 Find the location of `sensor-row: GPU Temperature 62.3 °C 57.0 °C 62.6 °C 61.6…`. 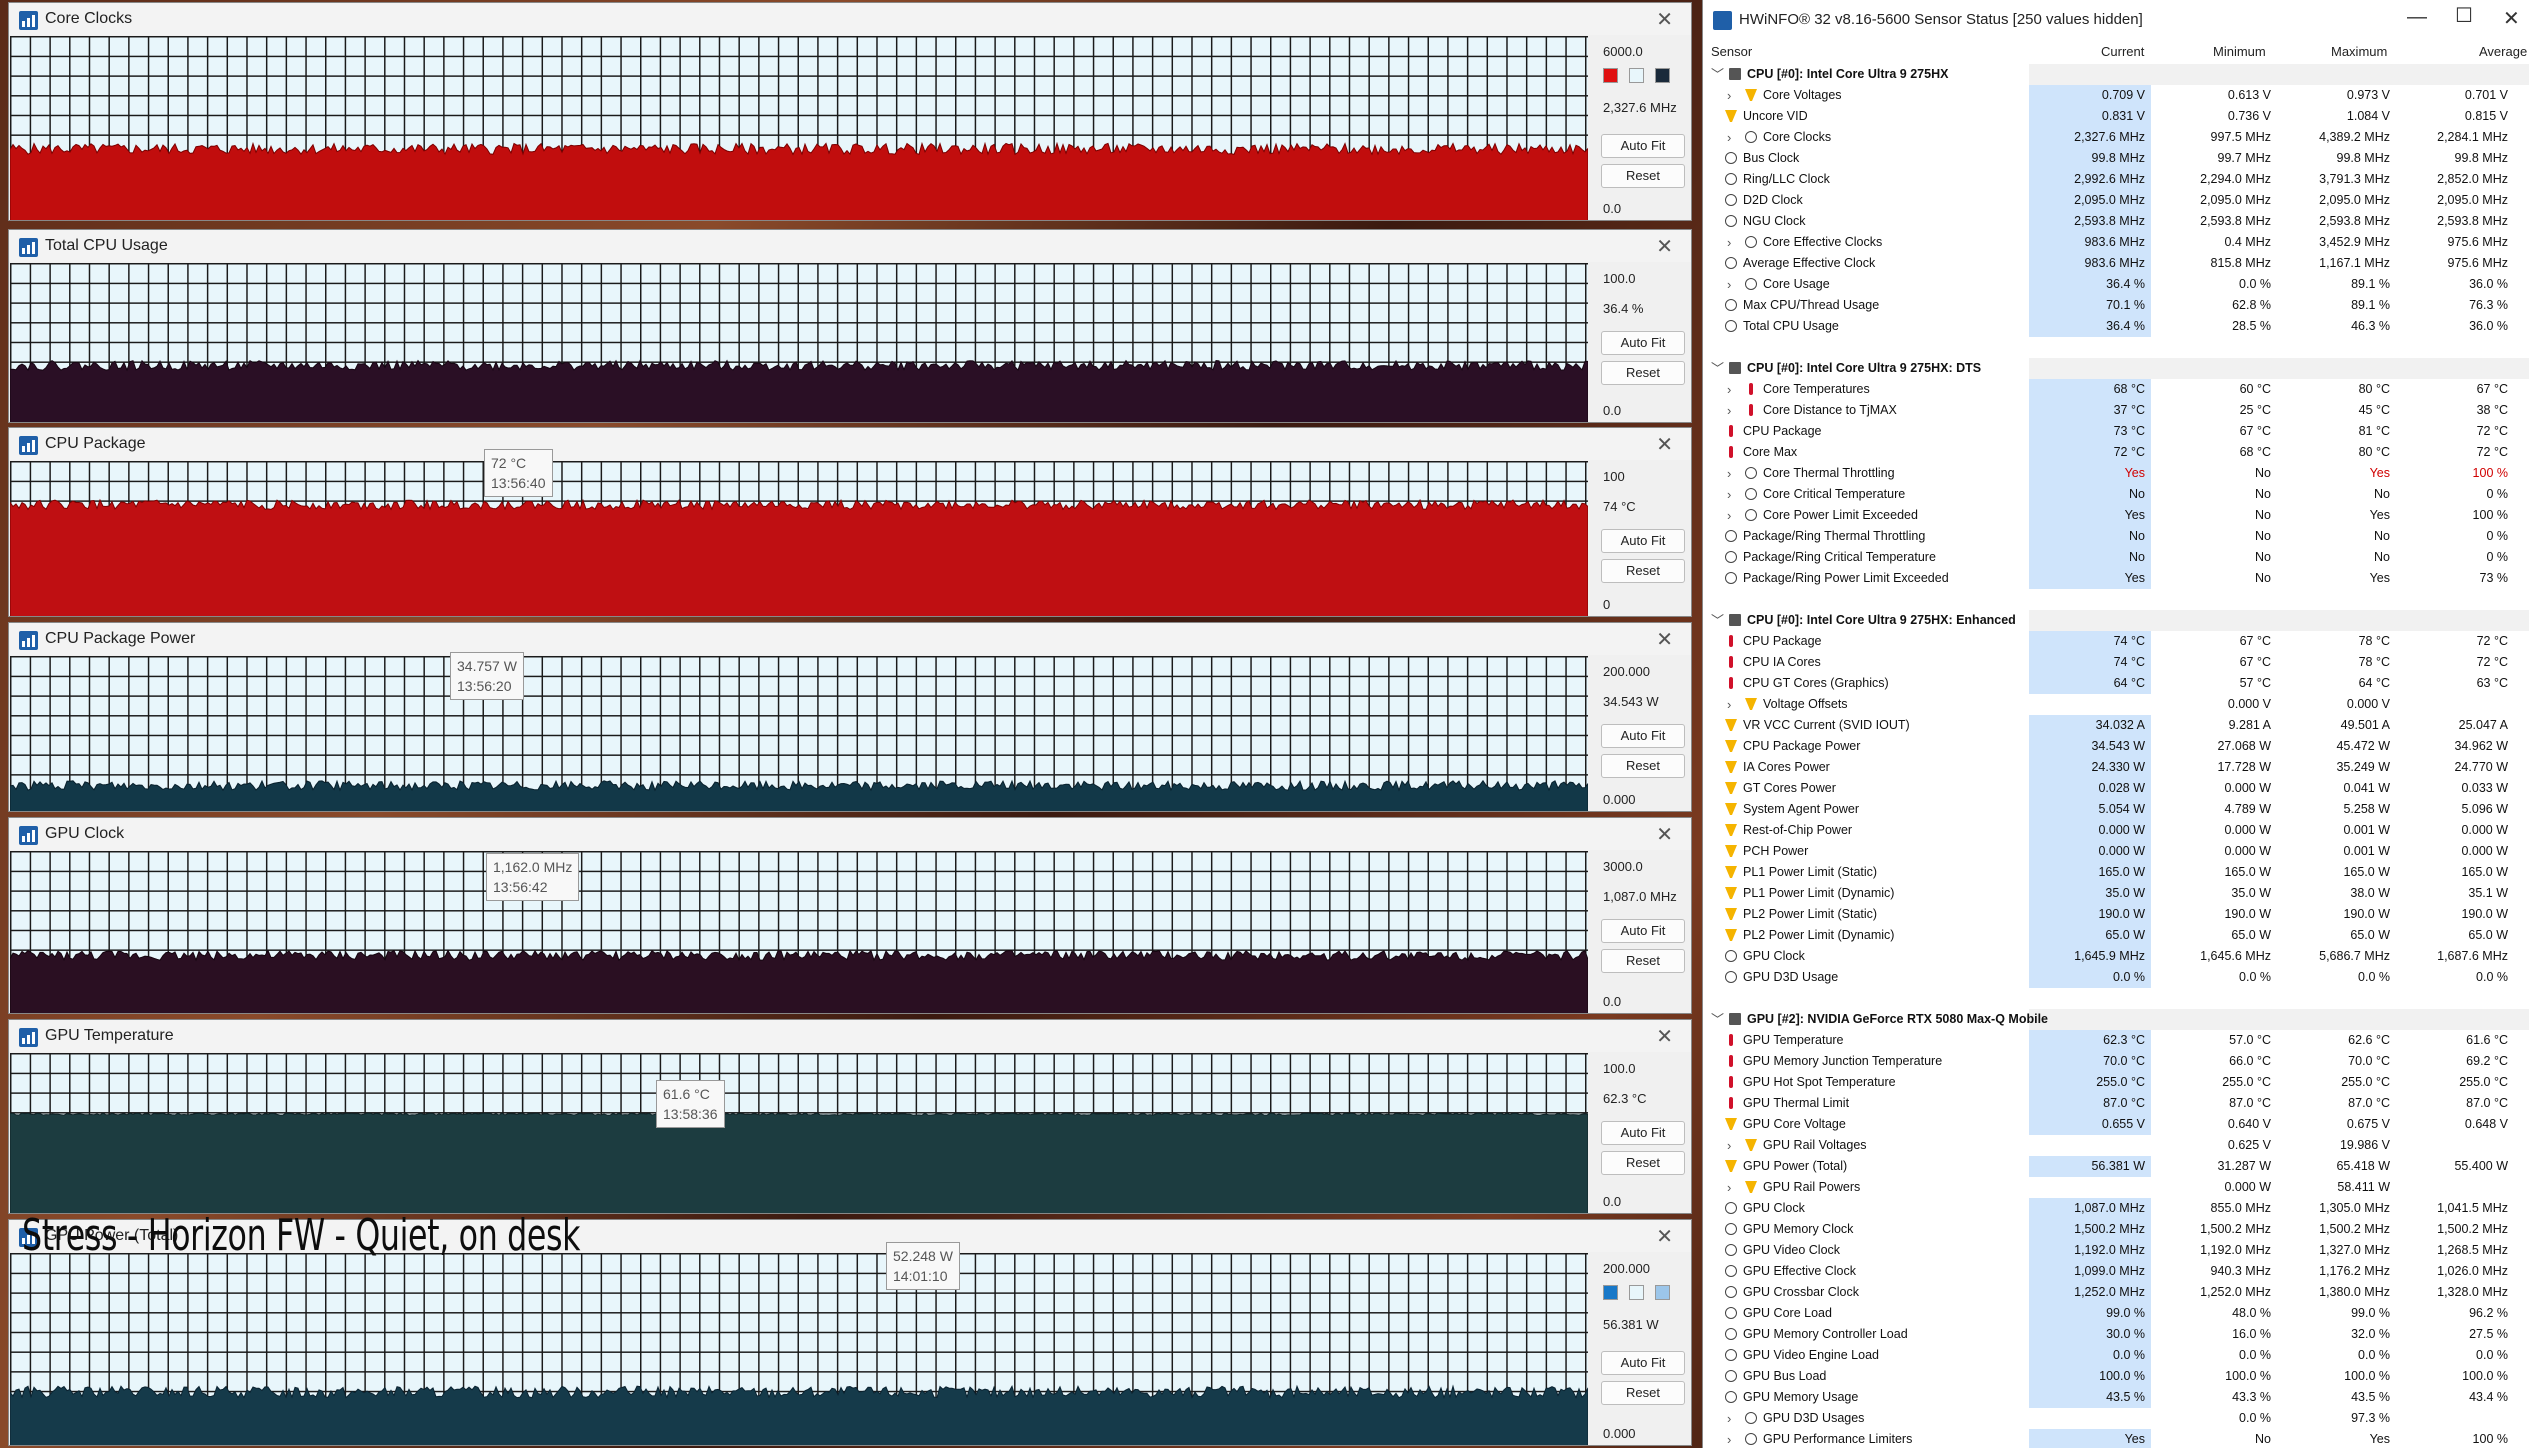

sensor-row: GPU Temperature 62.3 °C 57.0 °C 62.6 °C 61.6… is located at coordinates (2120, 1040).